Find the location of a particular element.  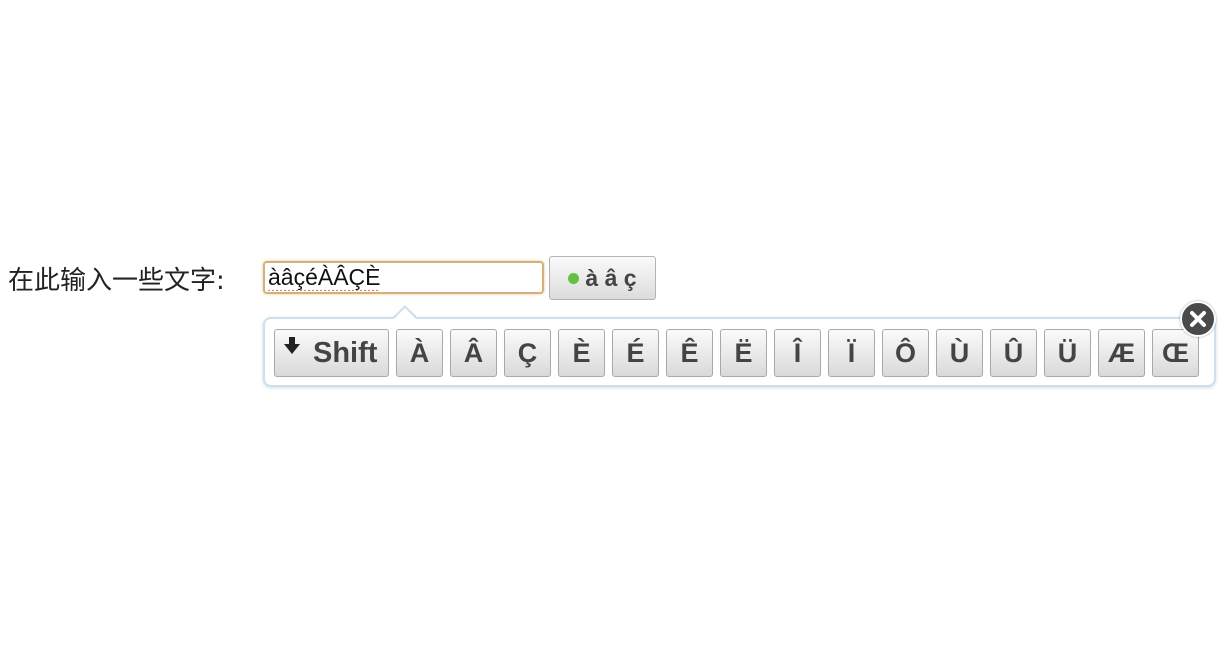

char-key-label: Ü is located at coordinates (1067, 352).